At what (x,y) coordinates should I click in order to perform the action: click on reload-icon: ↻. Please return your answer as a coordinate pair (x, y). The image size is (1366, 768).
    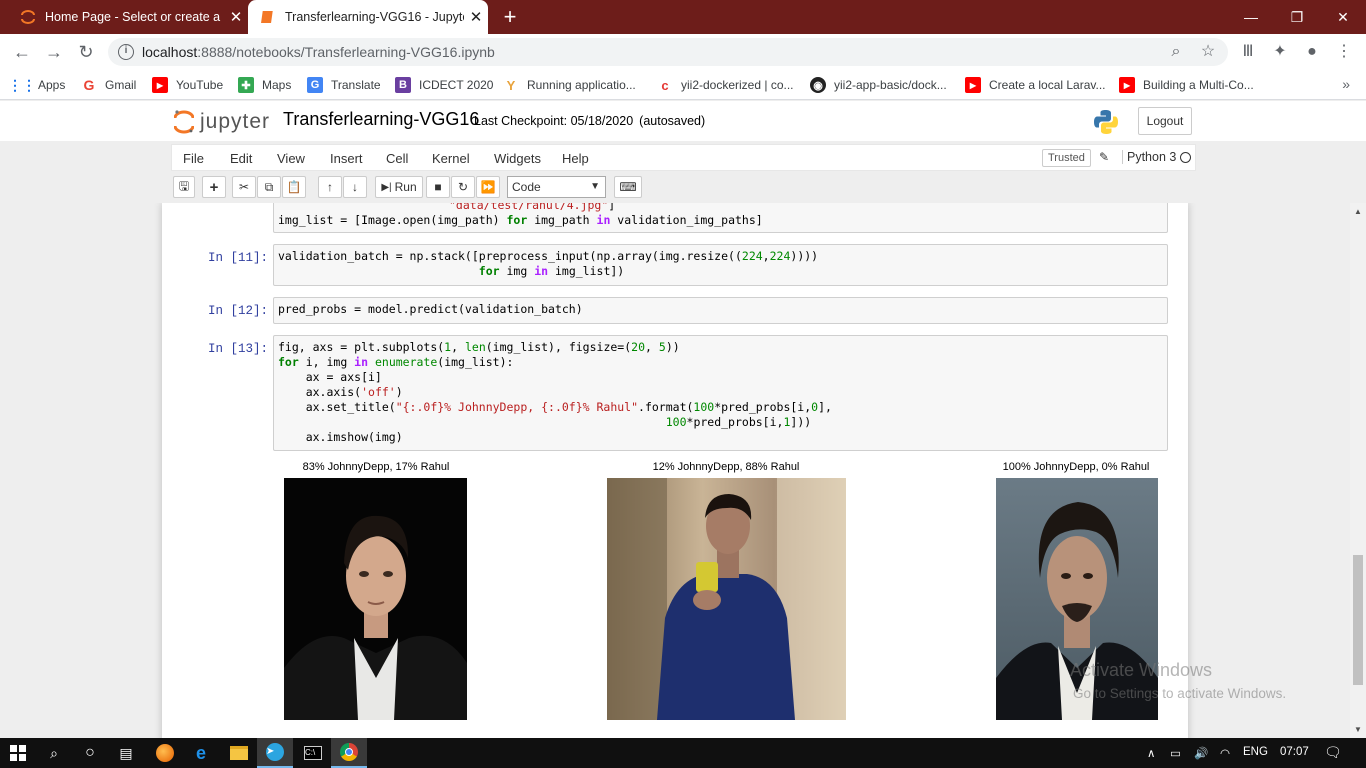
    Looking at the image, I should click on (86, 52).